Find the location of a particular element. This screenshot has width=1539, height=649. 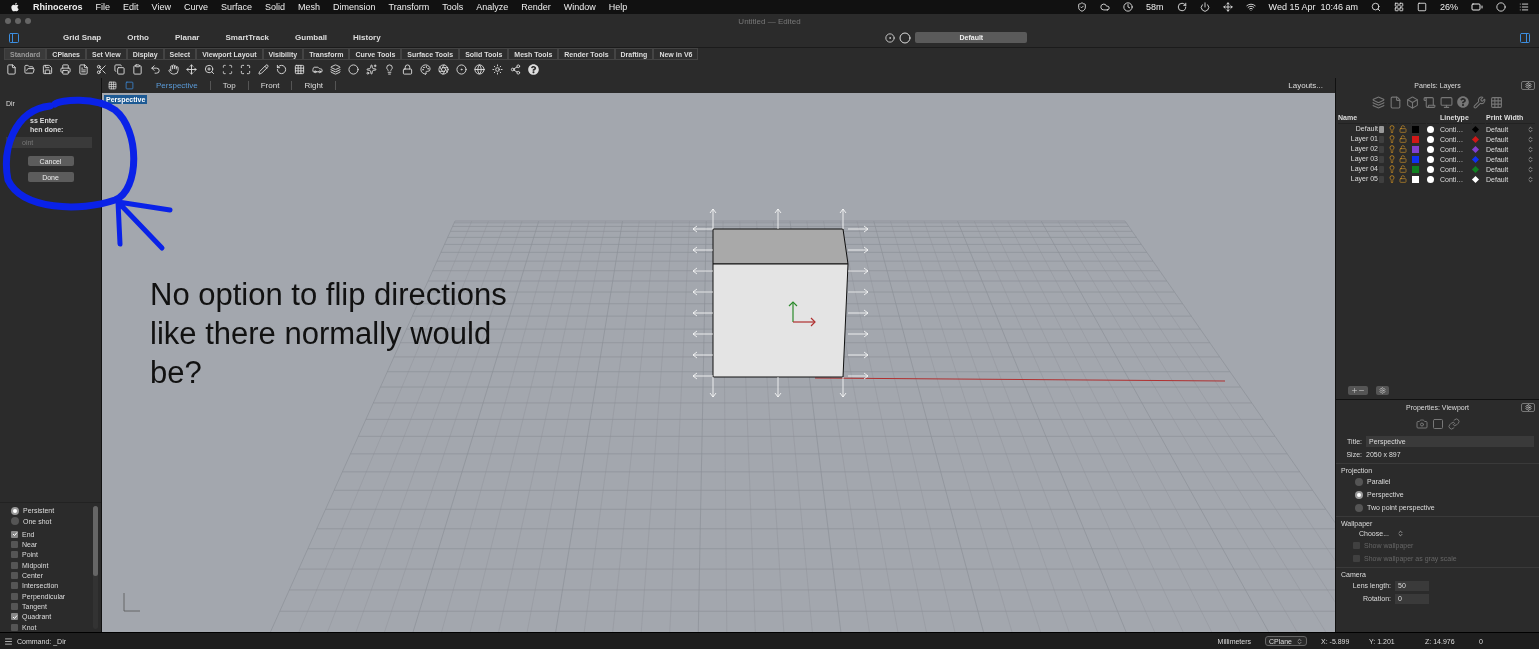

palette-icon is located at coordinates (425, 69).